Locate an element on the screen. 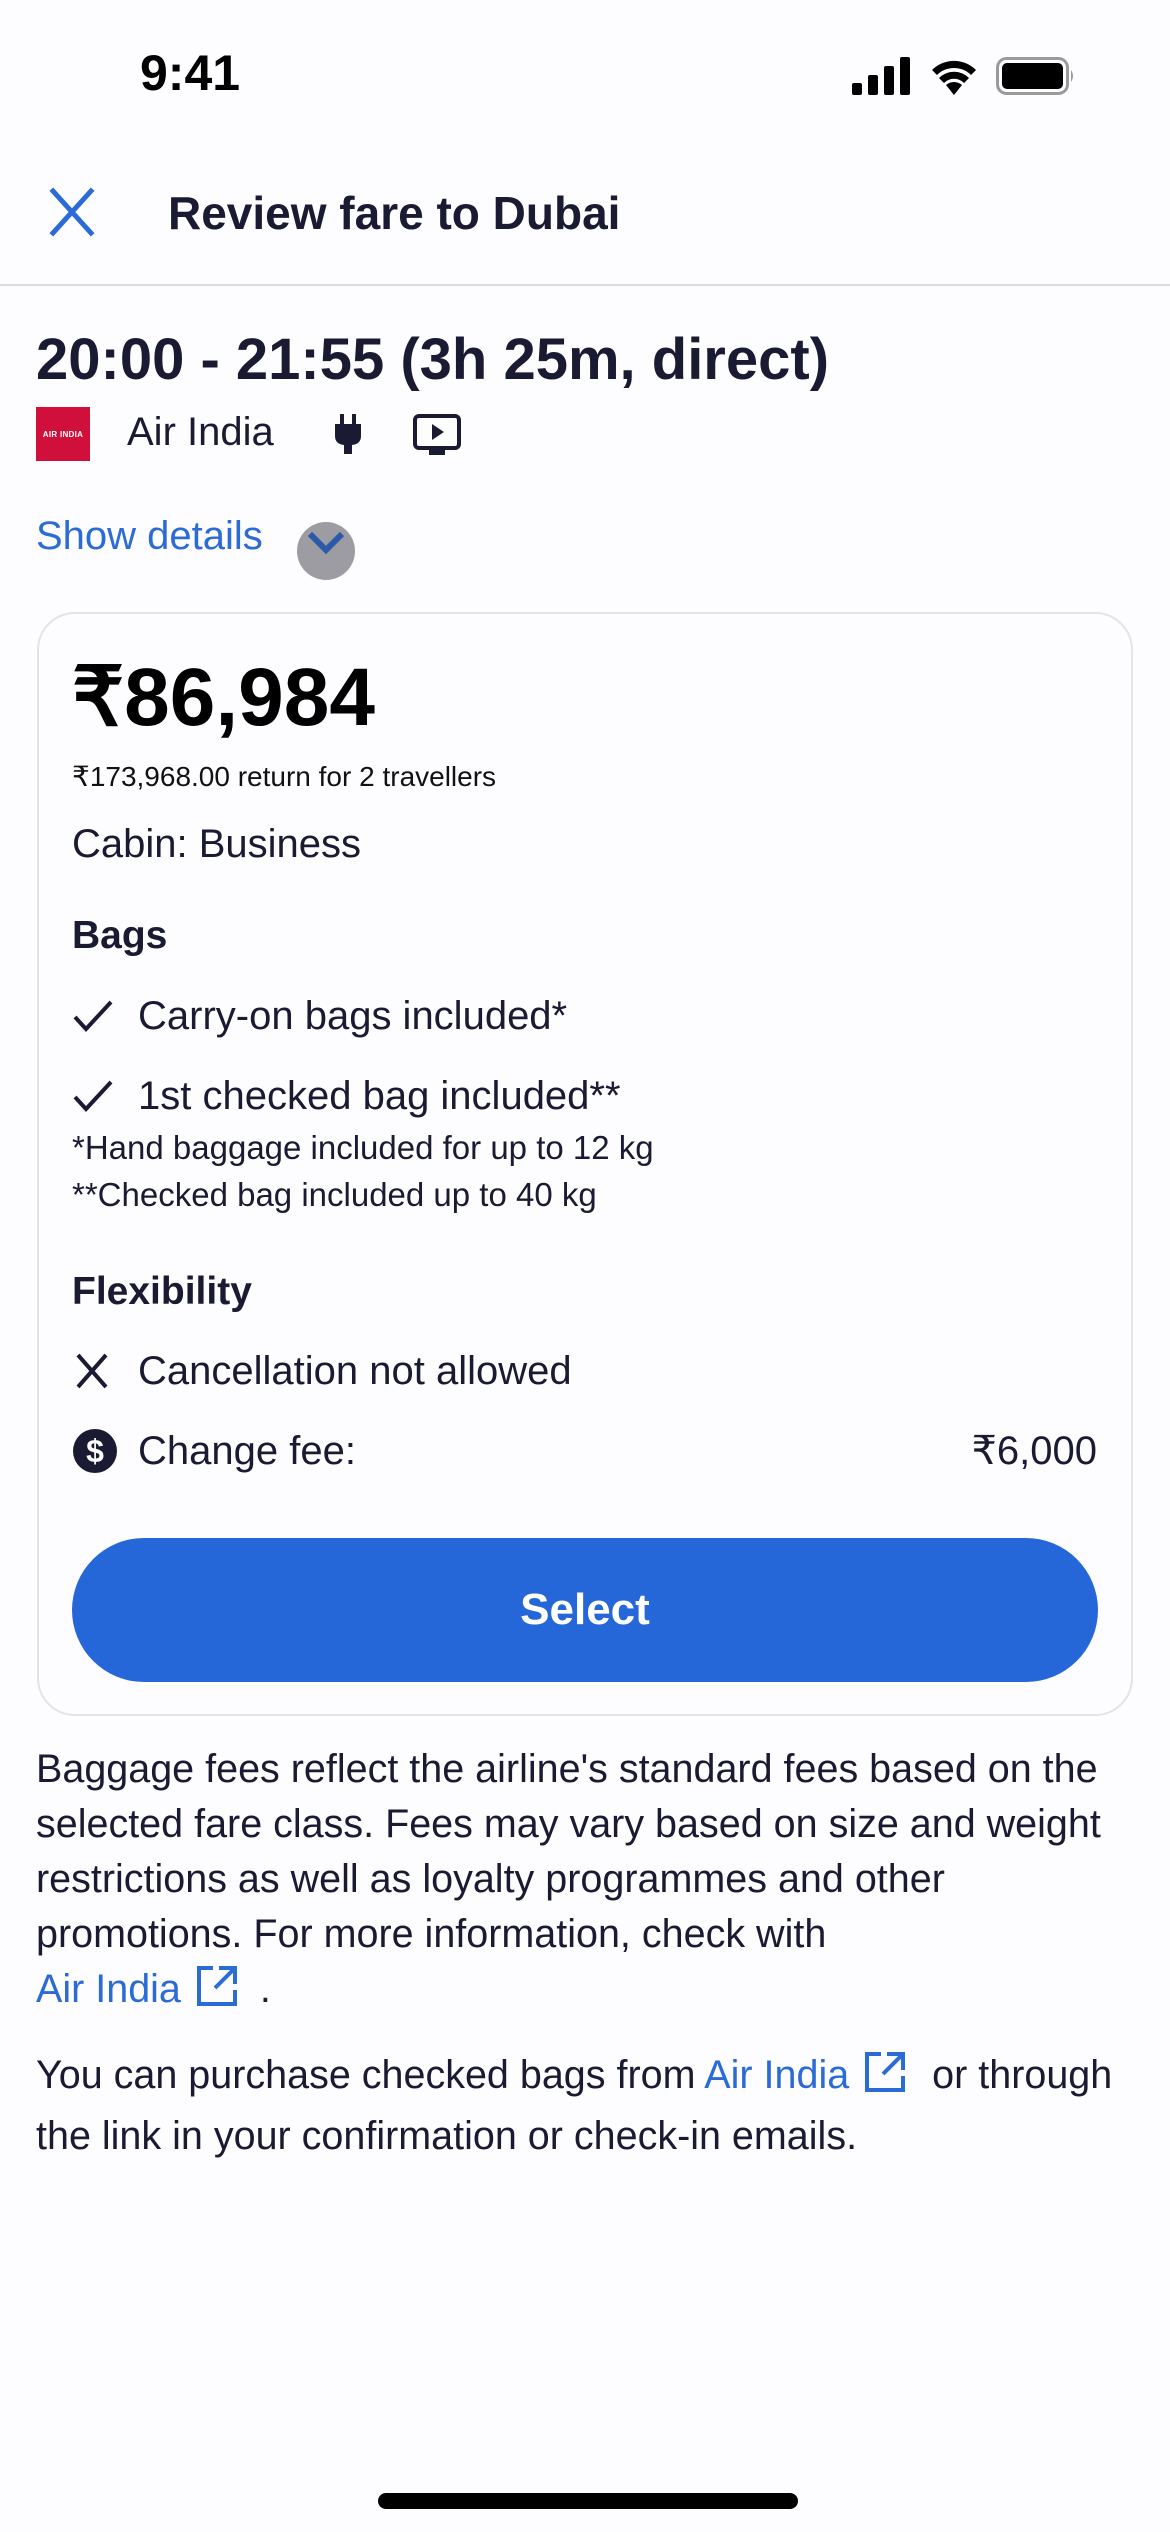 The height and width of the screenshot is (2532, 1170). flight-times: 20:00 - 21:55 (3h 25m, direct) is located at coordinates (433, 359).